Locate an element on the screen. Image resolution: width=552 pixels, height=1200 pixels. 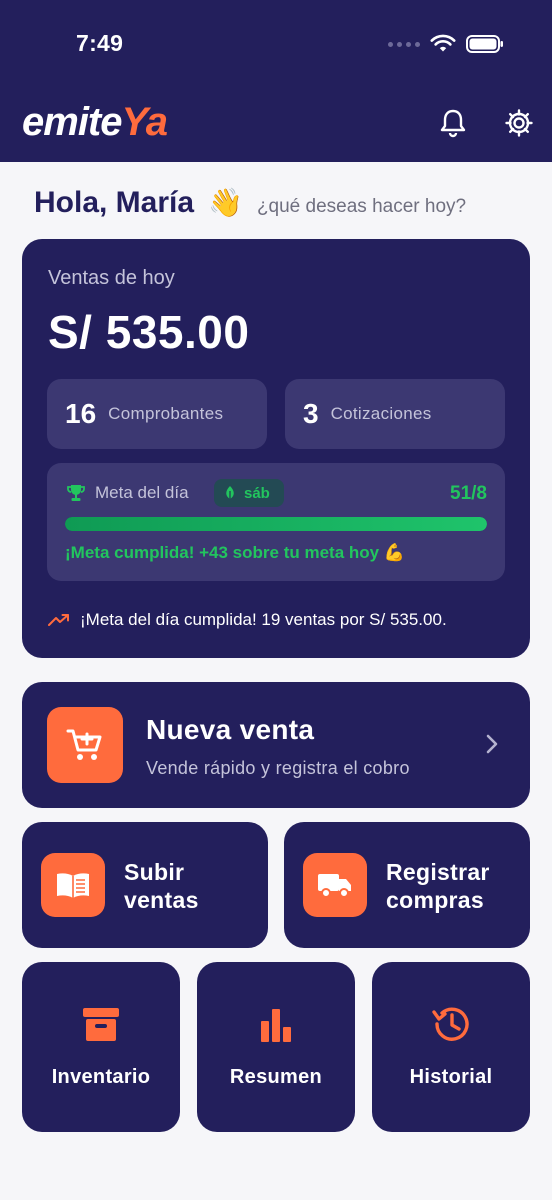
new-sale-subtitle: Vende rápido y registra el cobro is located at coordinates (278, 768).